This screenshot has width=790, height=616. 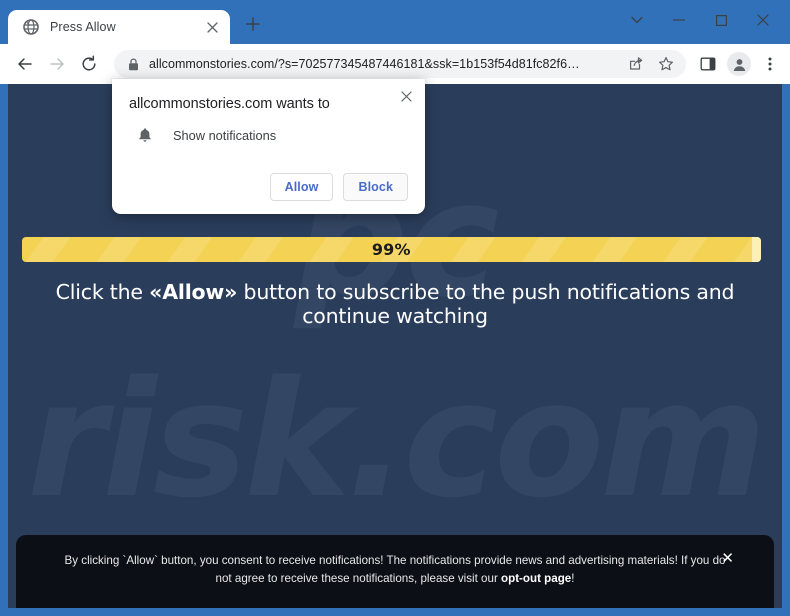 I want to click on banner-close-icon: ✕, so click(x=727, y=558).